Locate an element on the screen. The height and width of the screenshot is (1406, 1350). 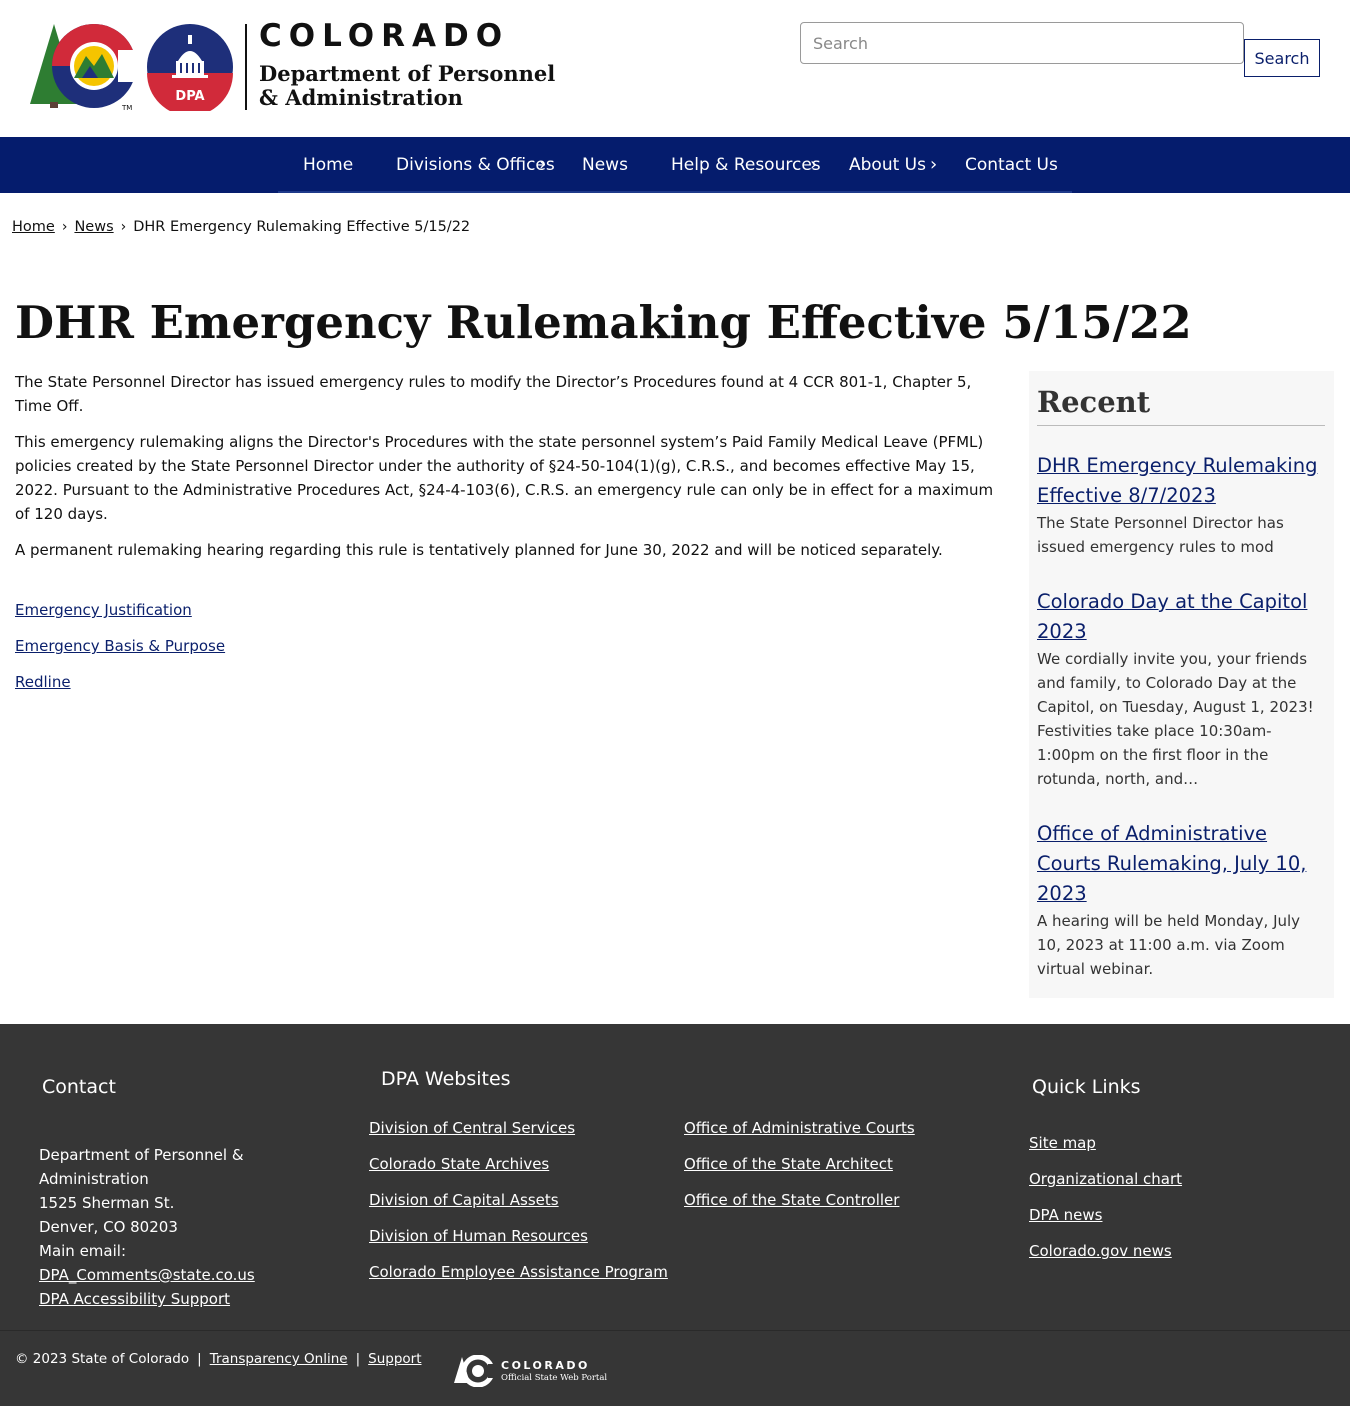
copyright-text: © 2023 State of Colorado is located at coordinates (102, 1359).